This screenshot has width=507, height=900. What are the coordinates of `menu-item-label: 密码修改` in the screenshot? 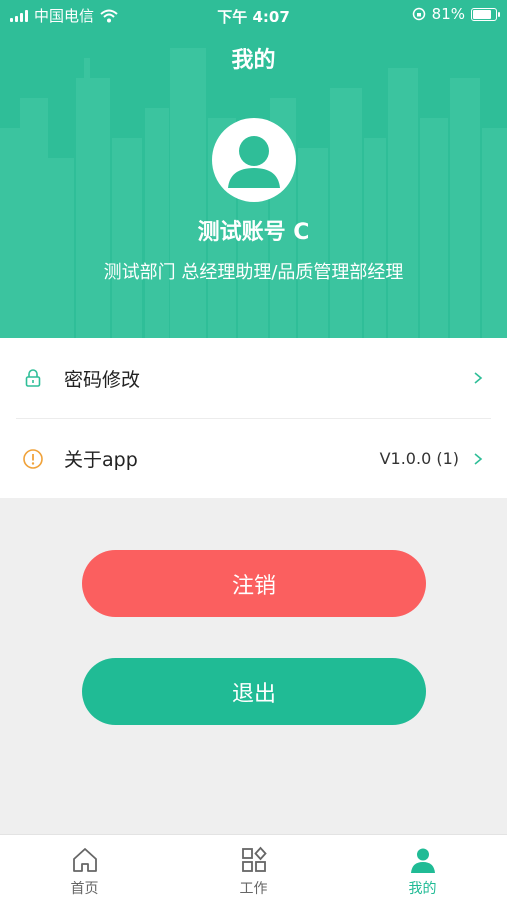 It's located at (102, 379).